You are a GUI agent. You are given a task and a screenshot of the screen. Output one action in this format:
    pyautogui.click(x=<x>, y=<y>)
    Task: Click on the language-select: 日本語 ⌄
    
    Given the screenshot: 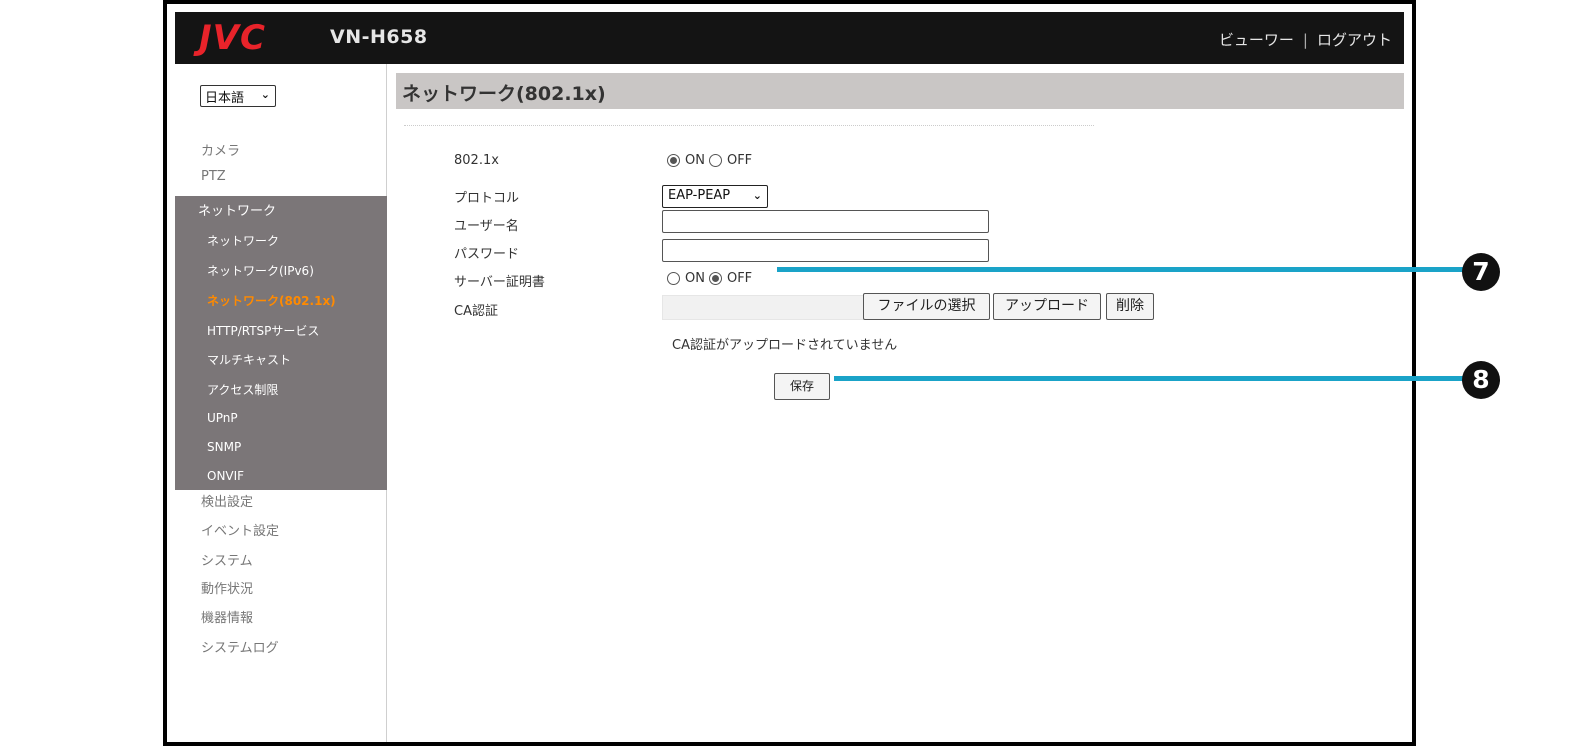 What is the action you would take?
    pyautogui.click(x=238, y=96)
    